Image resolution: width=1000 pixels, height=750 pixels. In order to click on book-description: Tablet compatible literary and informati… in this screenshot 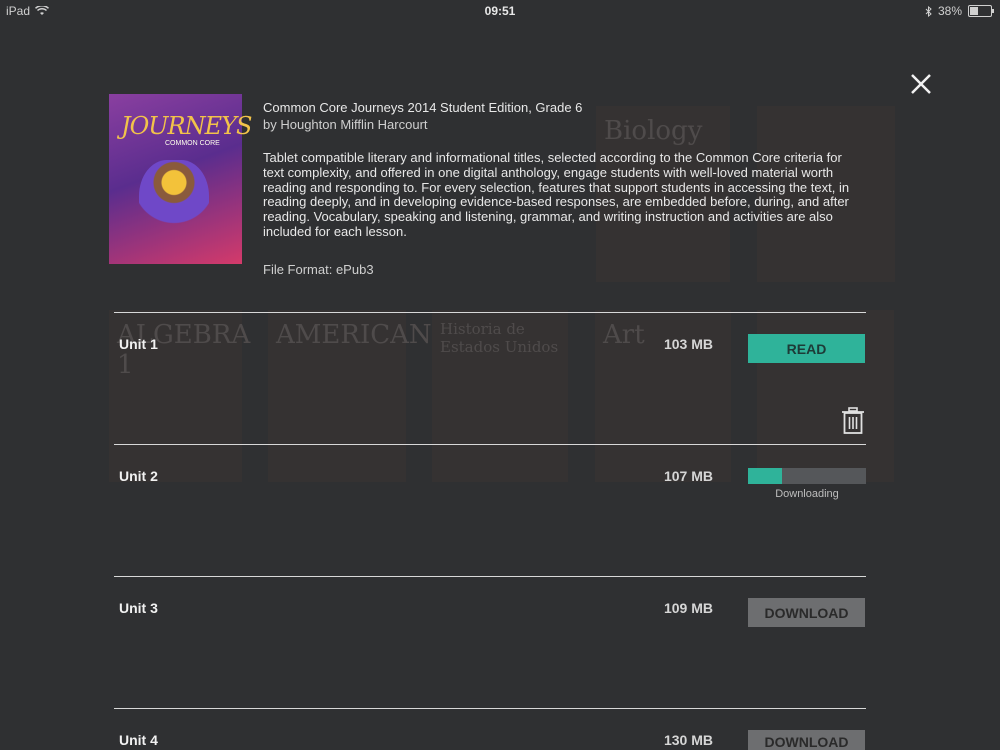, I will do `click(556, 194)`.